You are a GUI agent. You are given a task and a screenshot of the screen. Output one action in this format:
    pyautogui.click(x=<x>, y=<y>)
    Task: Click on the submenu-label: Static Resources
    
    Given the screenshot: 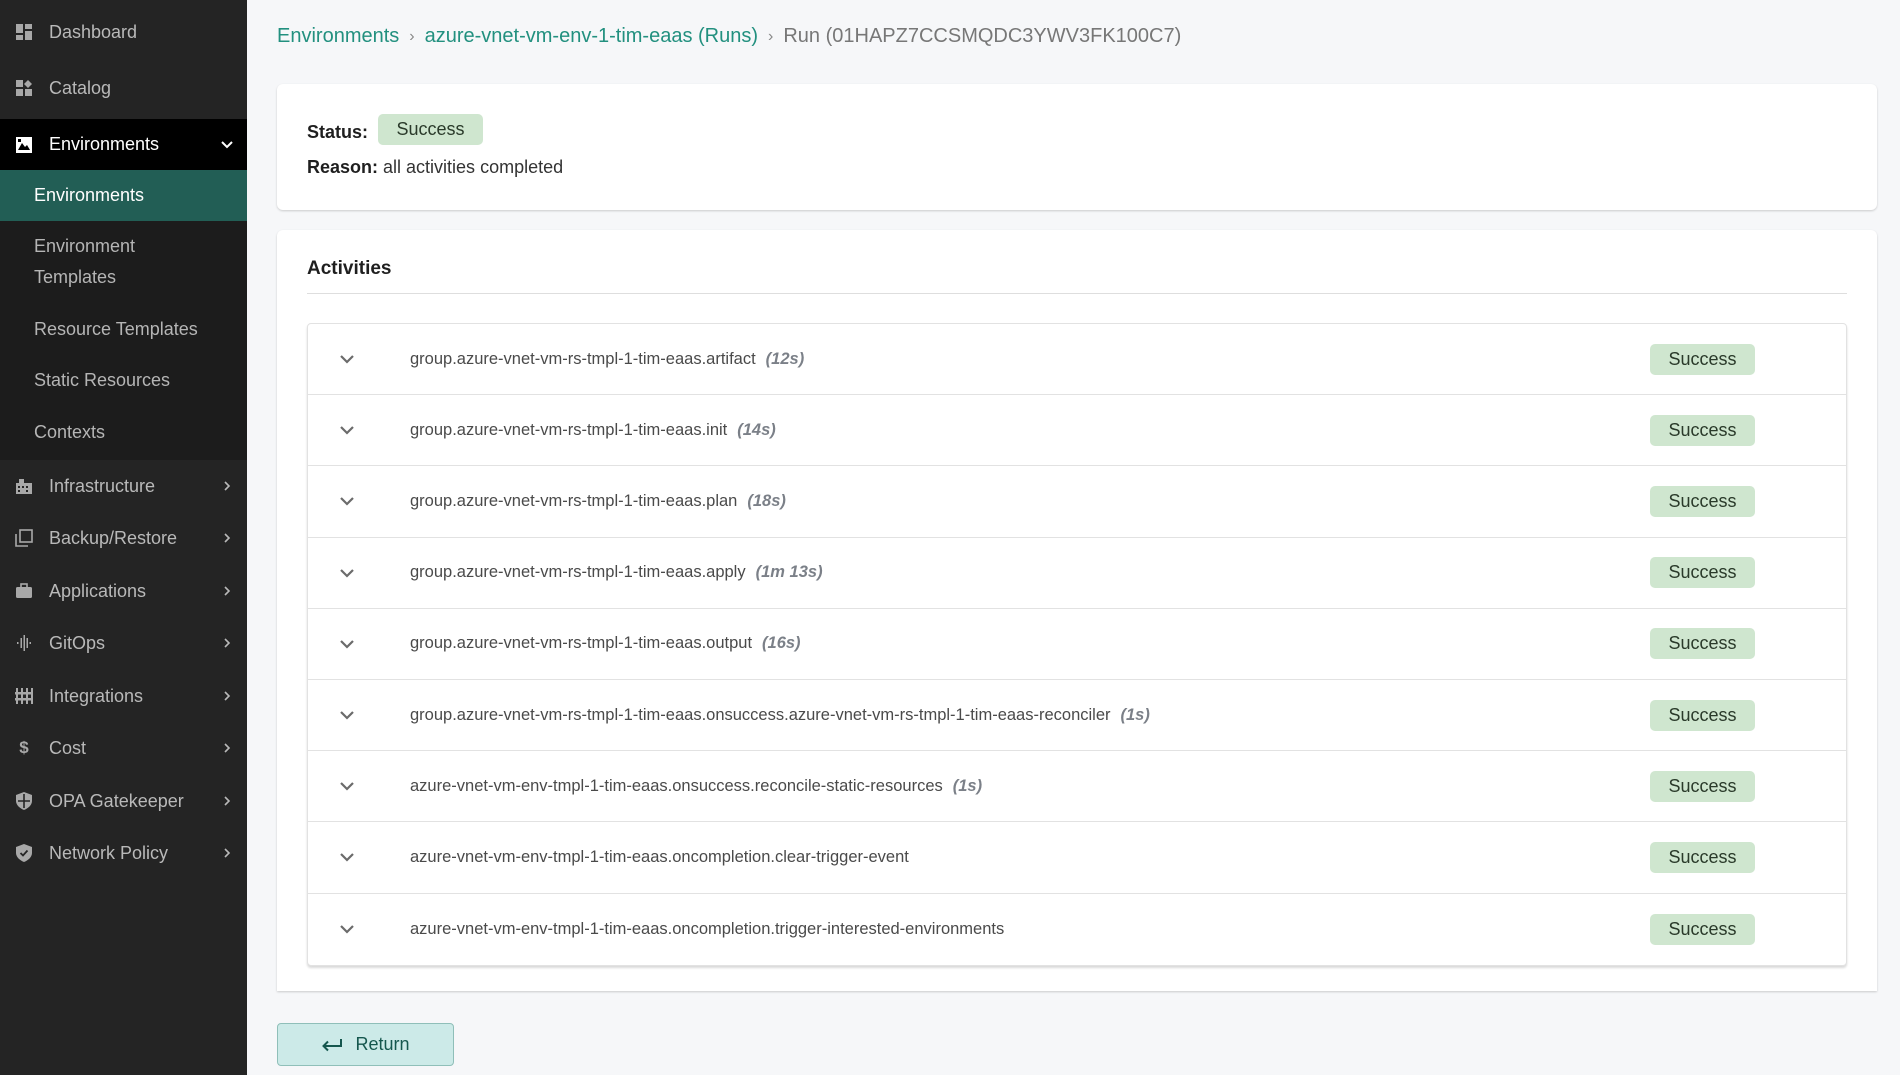 What is the action you would take?
    pyautogui.click(x=102, y=379)
    